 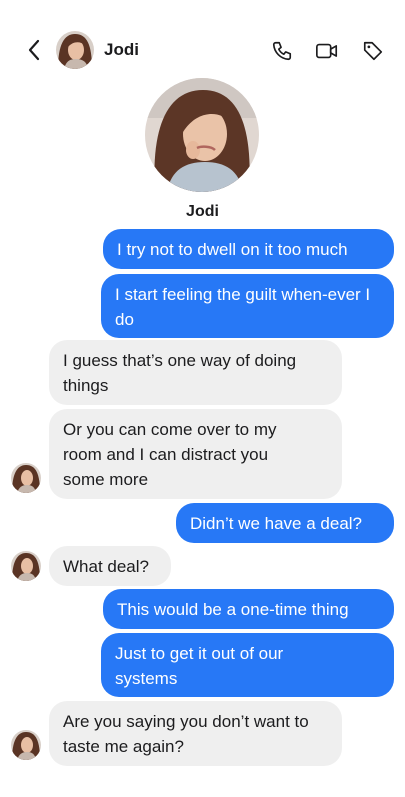 I want to click on back-button, so click(x=34, y=50).